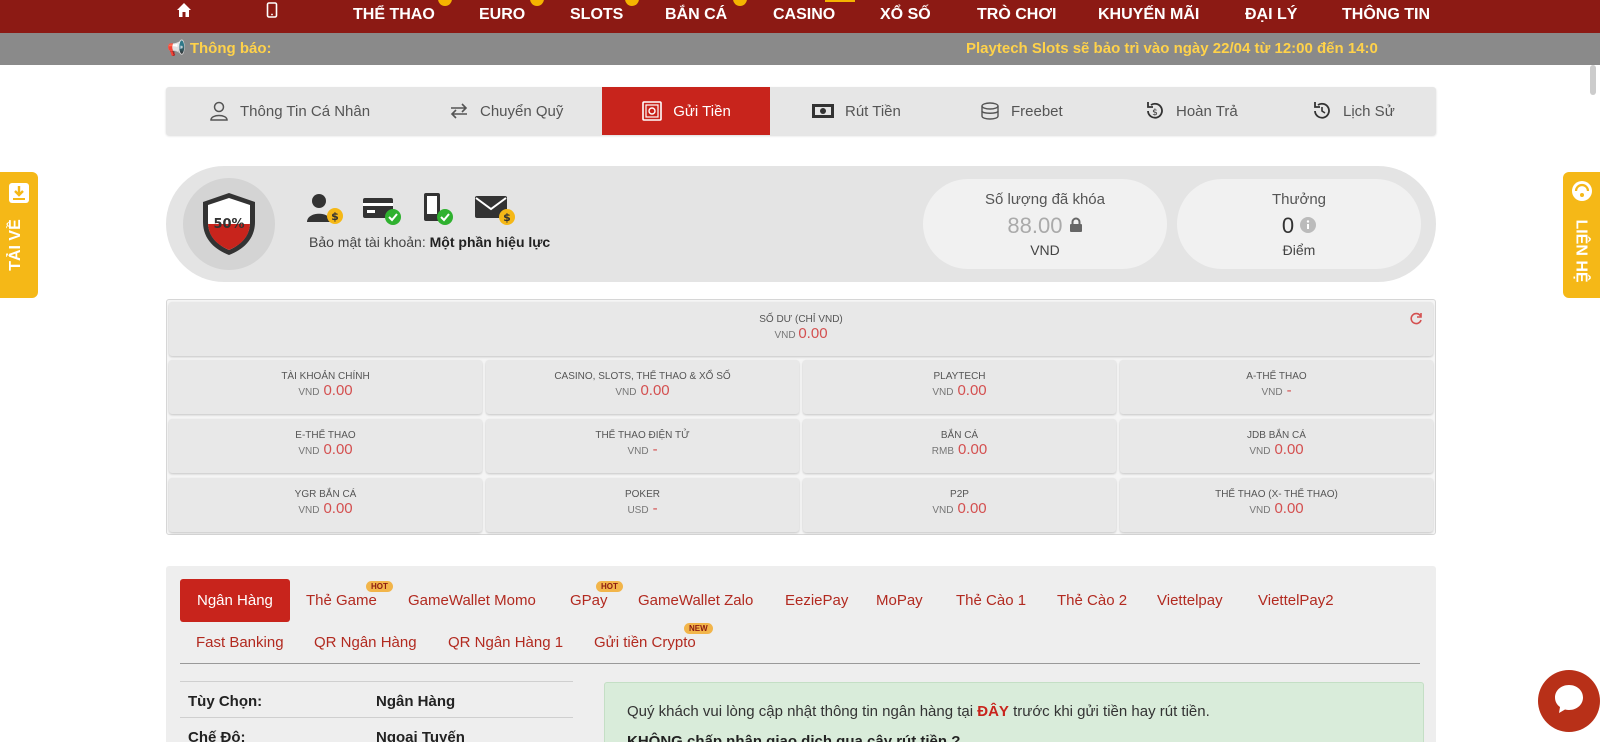  Describe the element at coordinates (1582, 194) in the screenshot. I see `chat-bubble-icon` at that location.